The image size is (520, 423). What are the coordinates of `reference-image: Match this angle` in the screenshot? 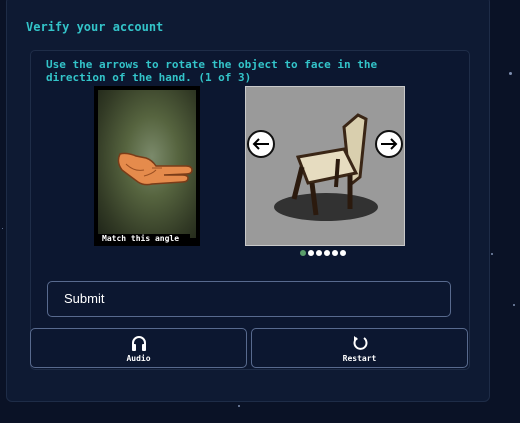 It's located at (147, 166).